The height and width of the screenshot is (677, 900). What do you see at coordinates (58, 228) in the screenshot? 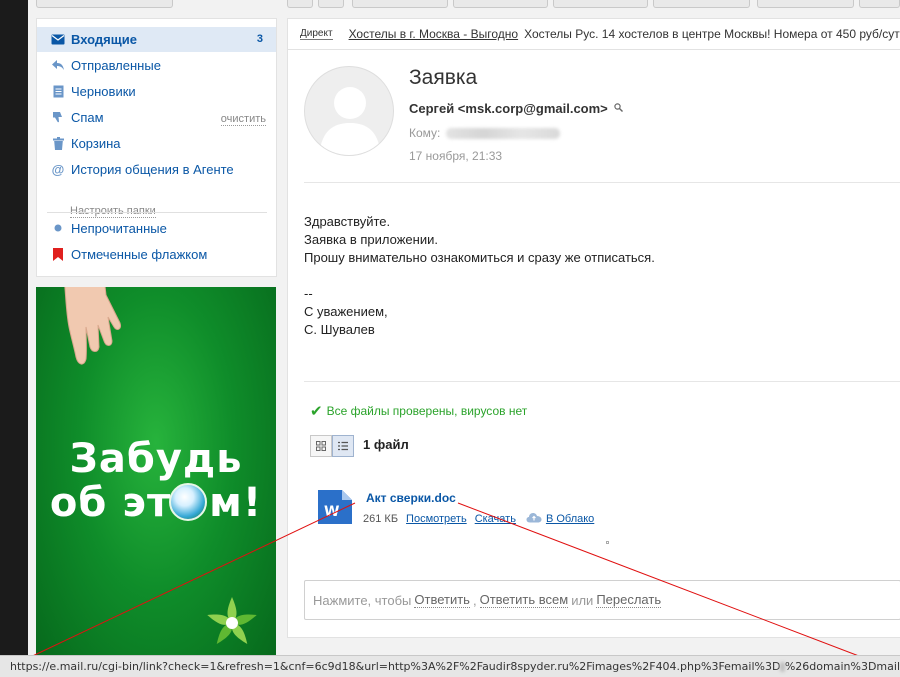
I see `unread-dot-icon` at bounding box center [58, 228].